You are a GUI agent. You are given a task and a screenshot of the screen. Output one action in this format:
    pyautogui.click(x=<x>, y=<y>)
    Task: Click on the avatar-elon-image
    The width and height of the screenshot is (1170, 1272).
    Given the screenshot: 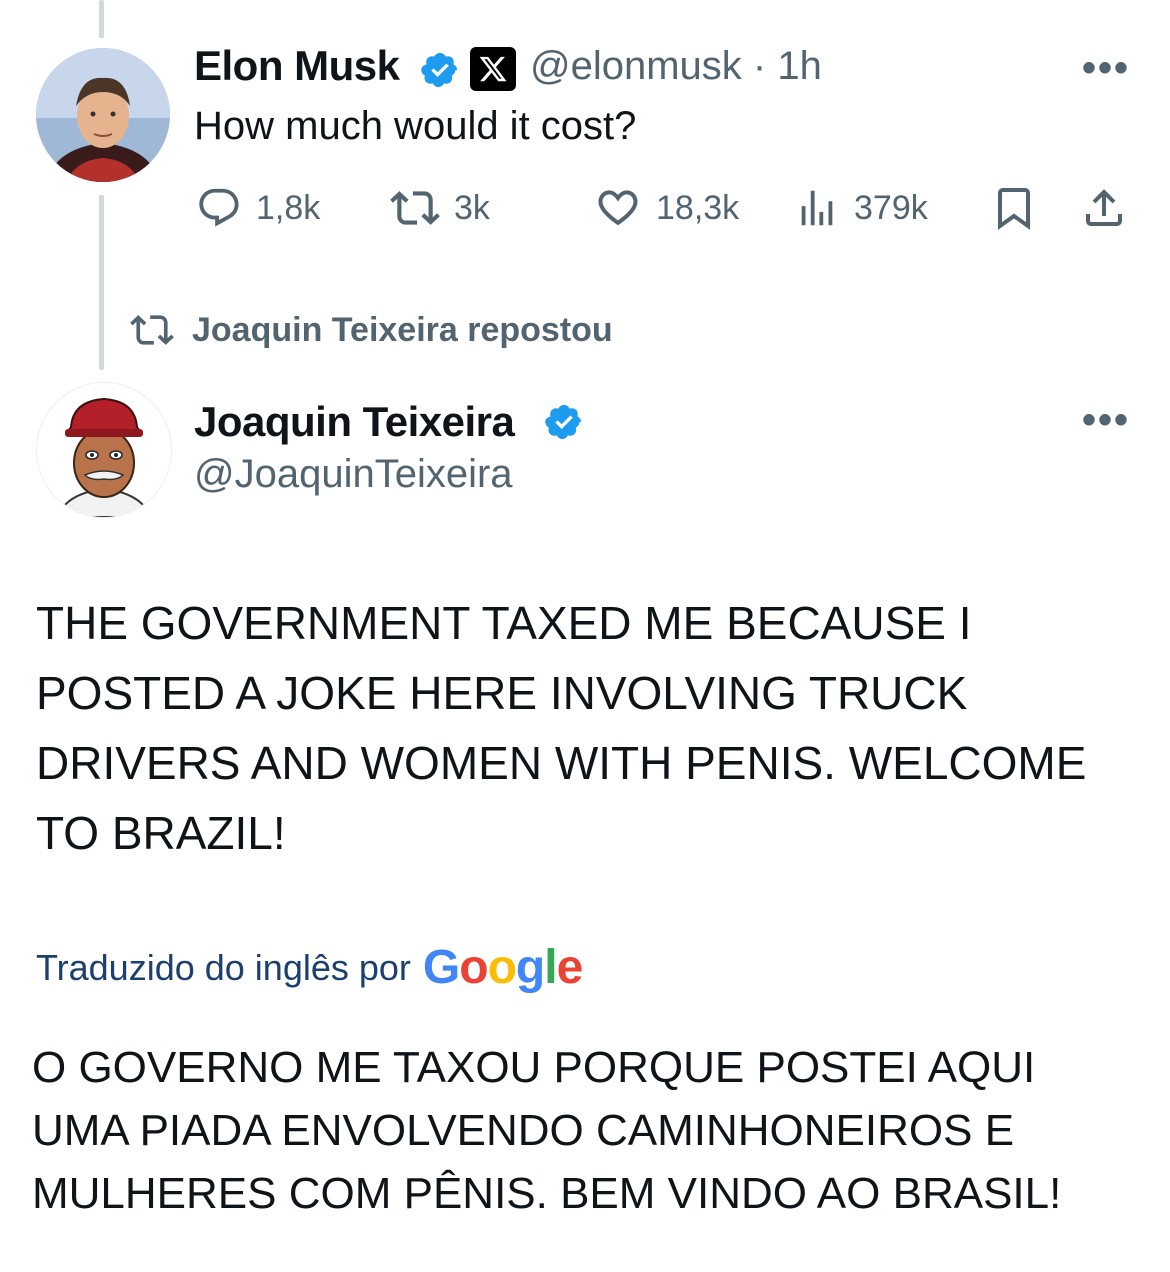 What is the action you would take?
    pyautogui.click(x=103, y=115)
    